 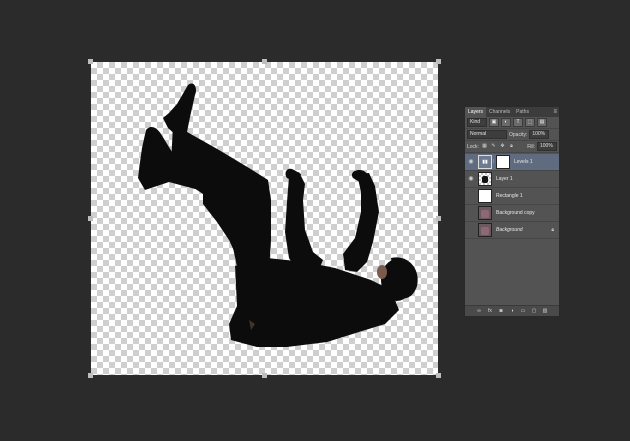 I want to click on panel-tabs: Layers Channels Paths ≡, so click(x=512, y=112).